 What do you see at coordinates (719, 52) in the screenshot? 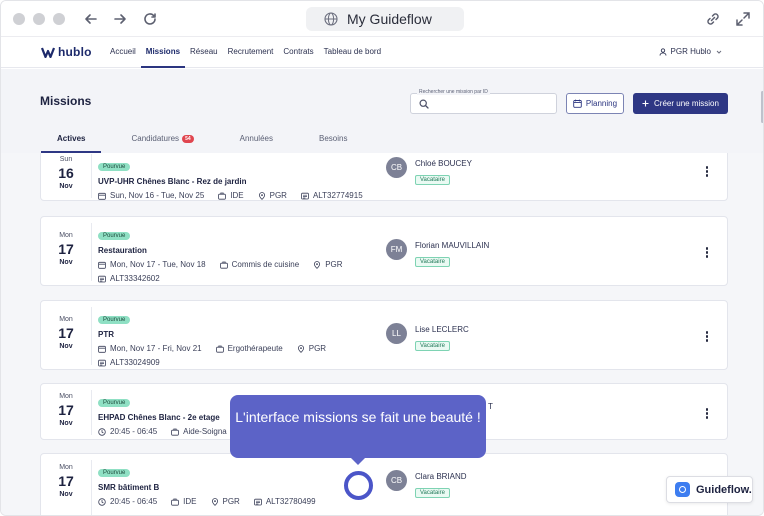
I see `chevron-down-icon` at bounding box center [719, 52].